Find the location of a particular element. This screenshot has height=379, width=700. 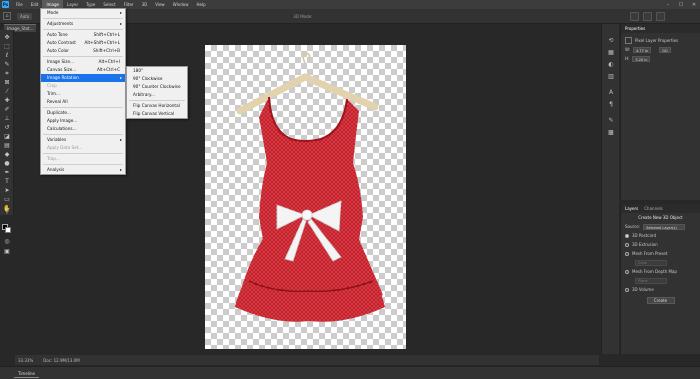

menu-item-image-rotation: Image Rotation ▸ is located at coordinates (83, 78).